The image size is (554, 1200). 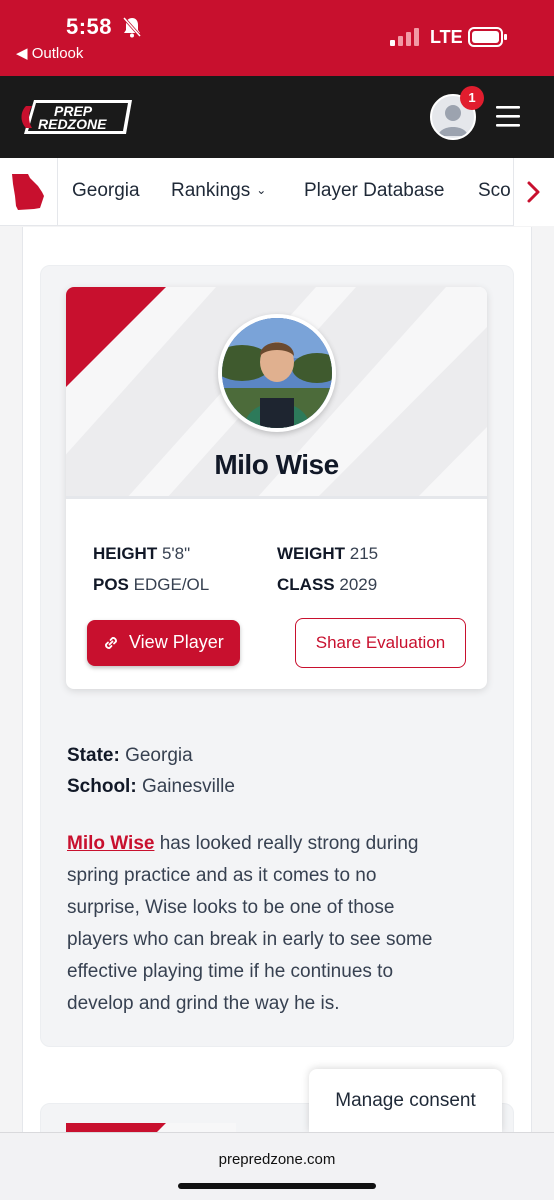 I want to click on evaluation-line: surprise, Wise looks to be one of those, so click(x=231, y=907).